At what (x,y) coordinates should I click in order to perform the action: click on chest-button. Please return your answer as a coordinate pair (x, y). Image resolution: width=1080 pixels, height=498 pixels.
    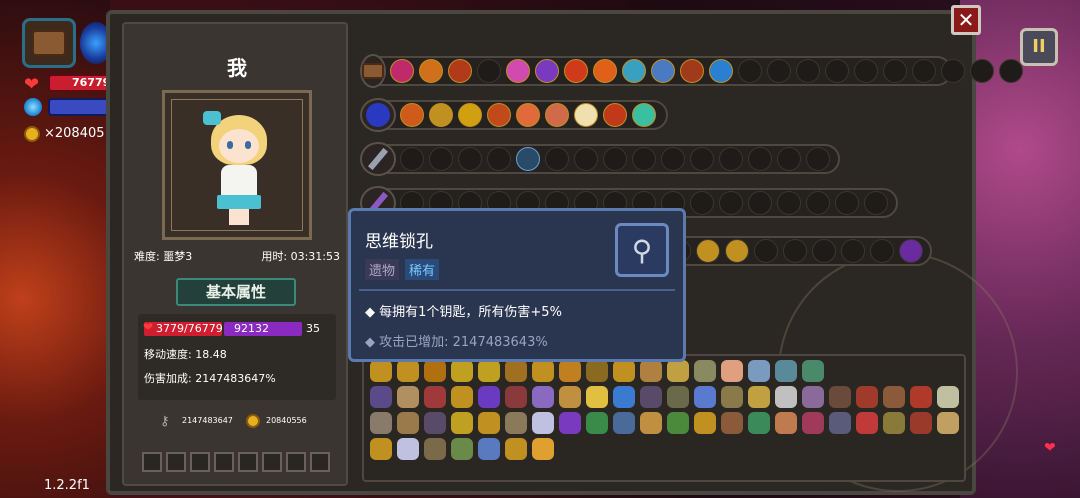
    Looking at the image, I should click on (49, 43).